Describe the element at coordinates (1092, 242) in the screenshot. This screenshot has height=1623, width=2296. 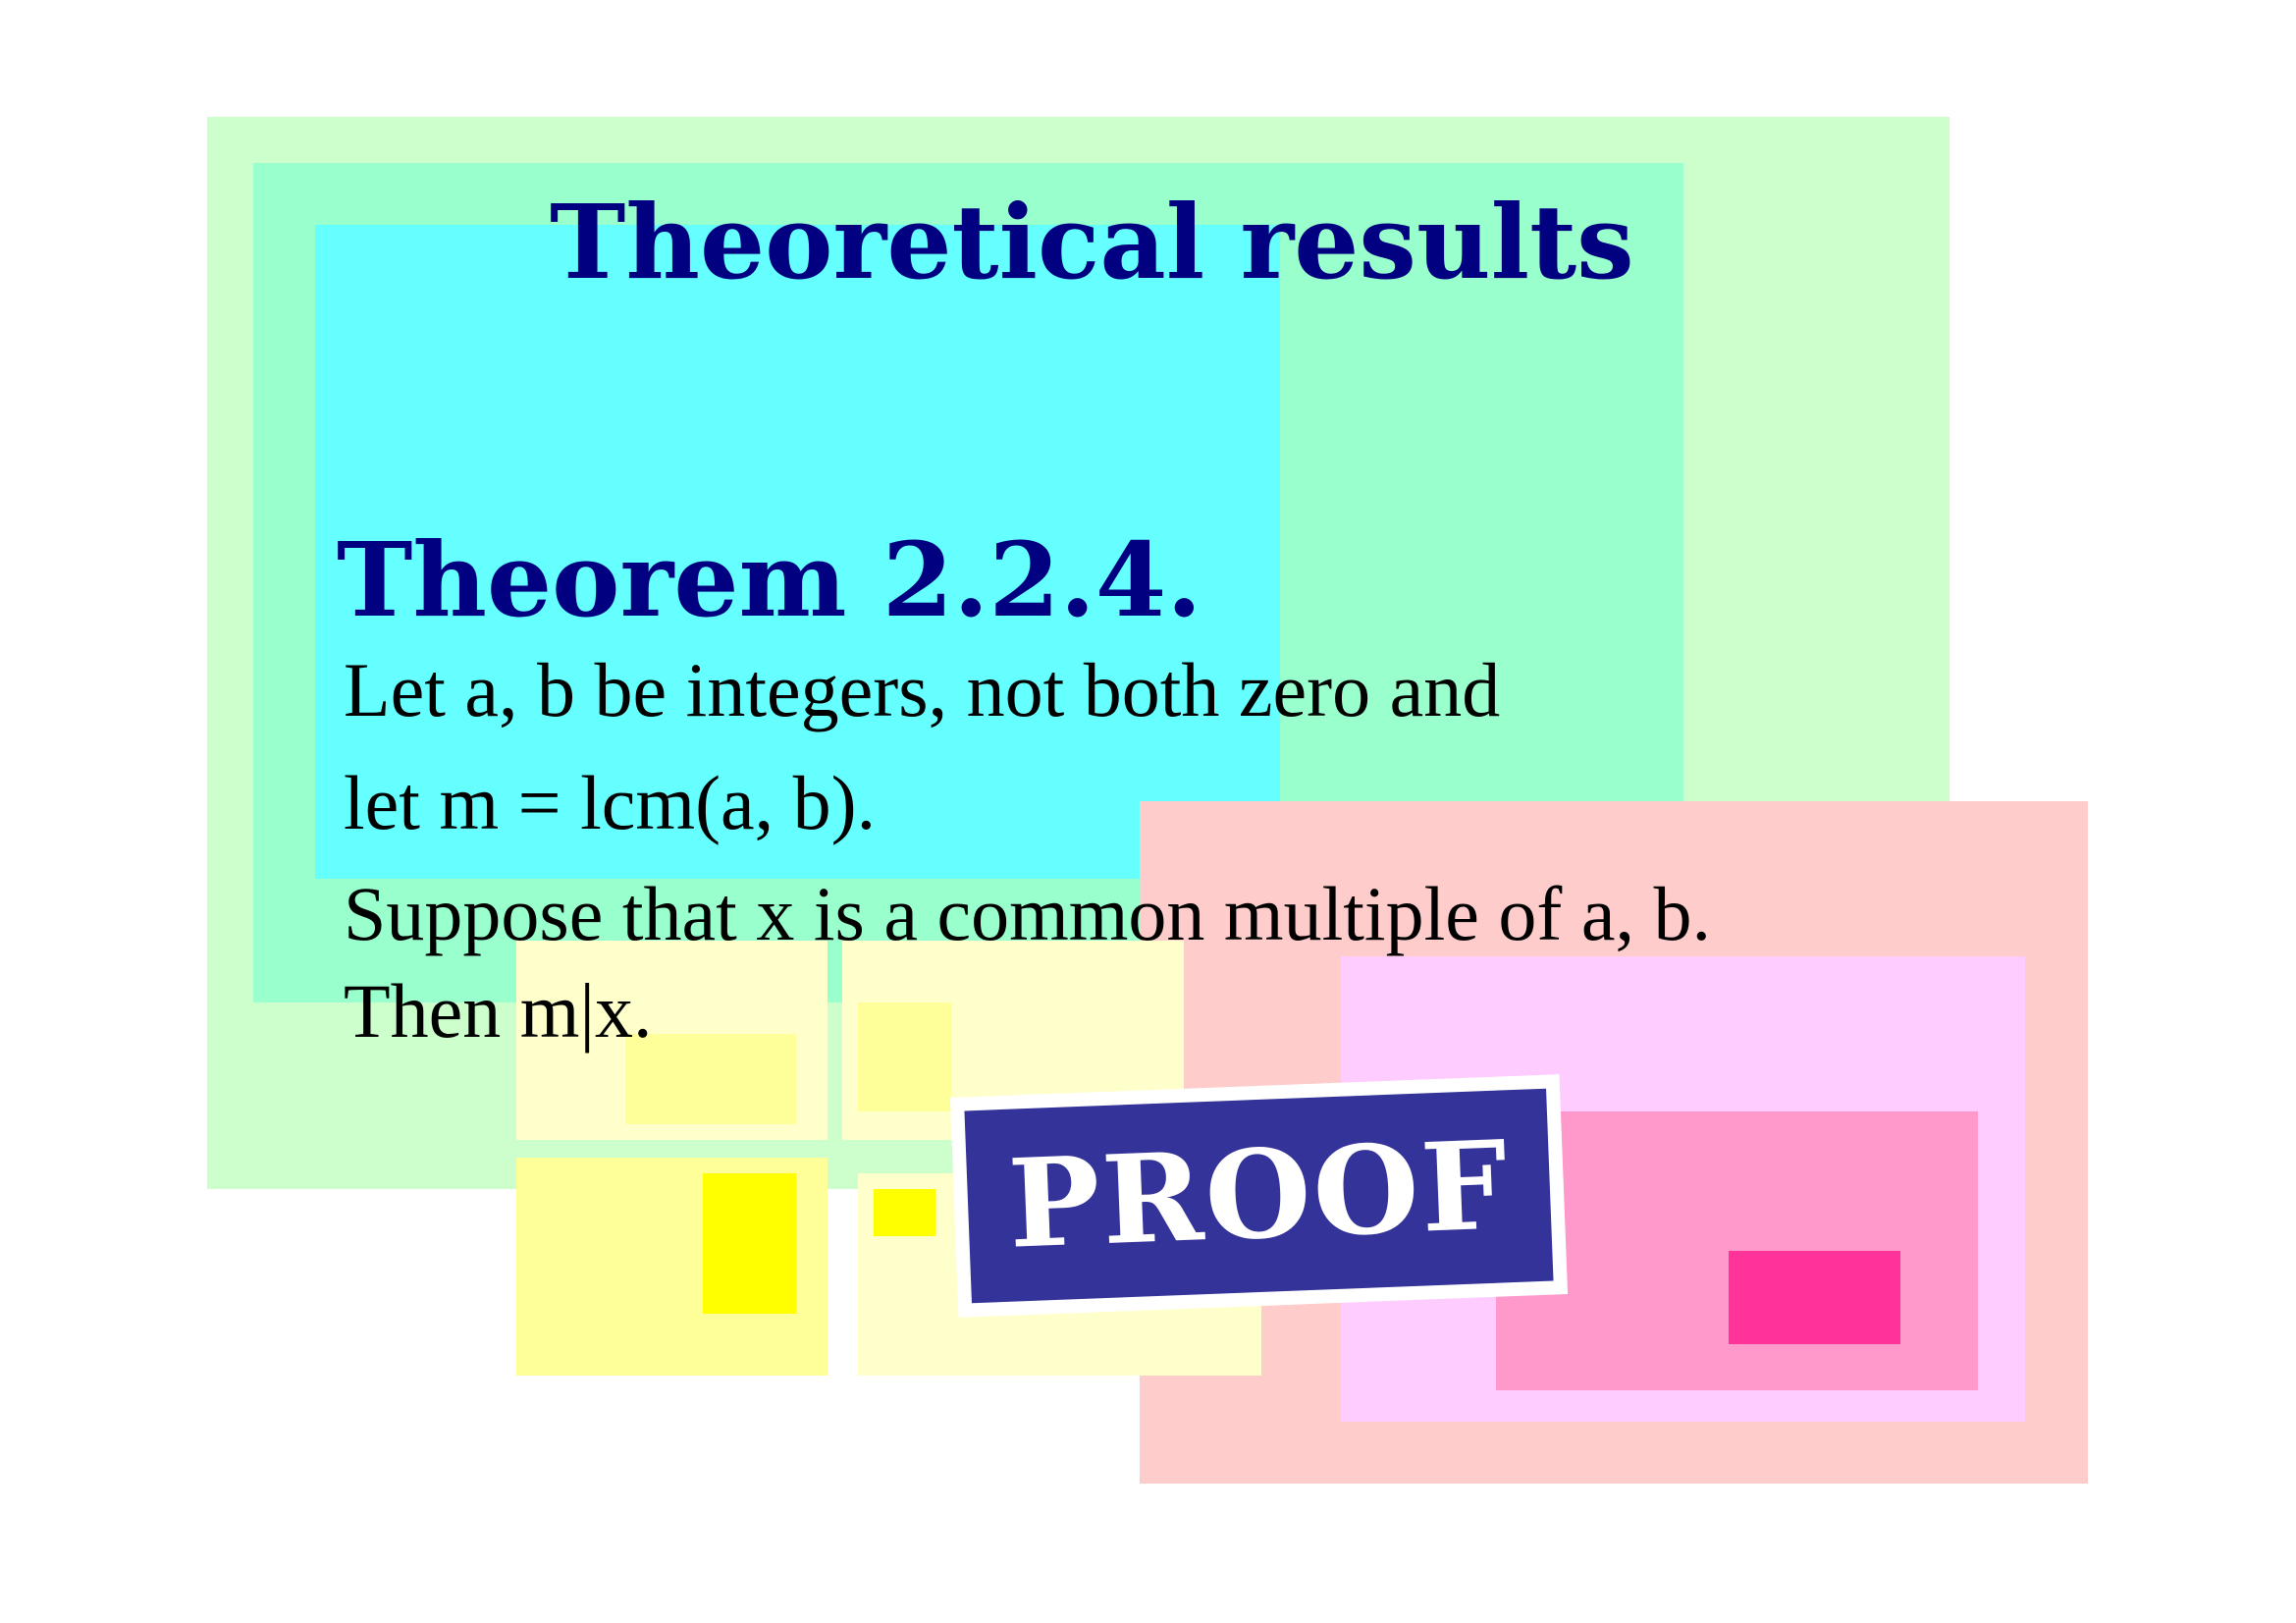
I see `slide-title: Theoretical results` at that location.